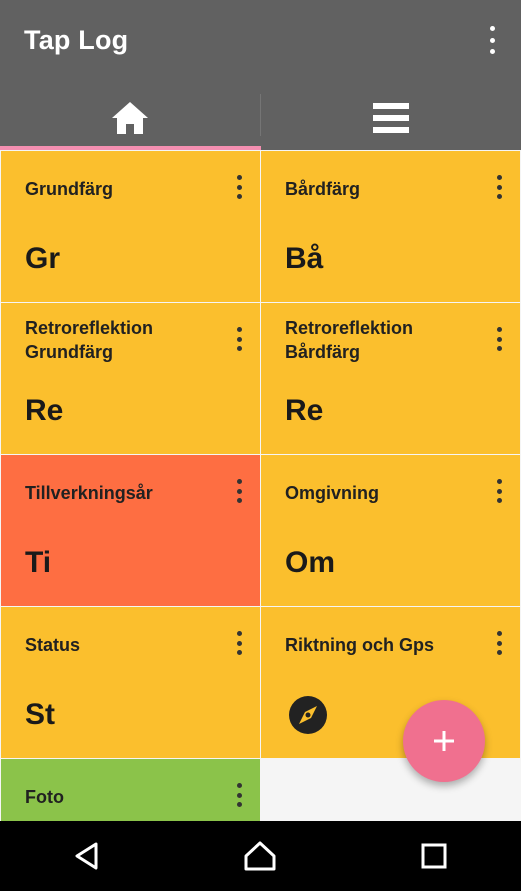  I want to click on tile-retroreflektion-bardfarg: Retroreflektion Bårdfärg Re, so click(390, 378).